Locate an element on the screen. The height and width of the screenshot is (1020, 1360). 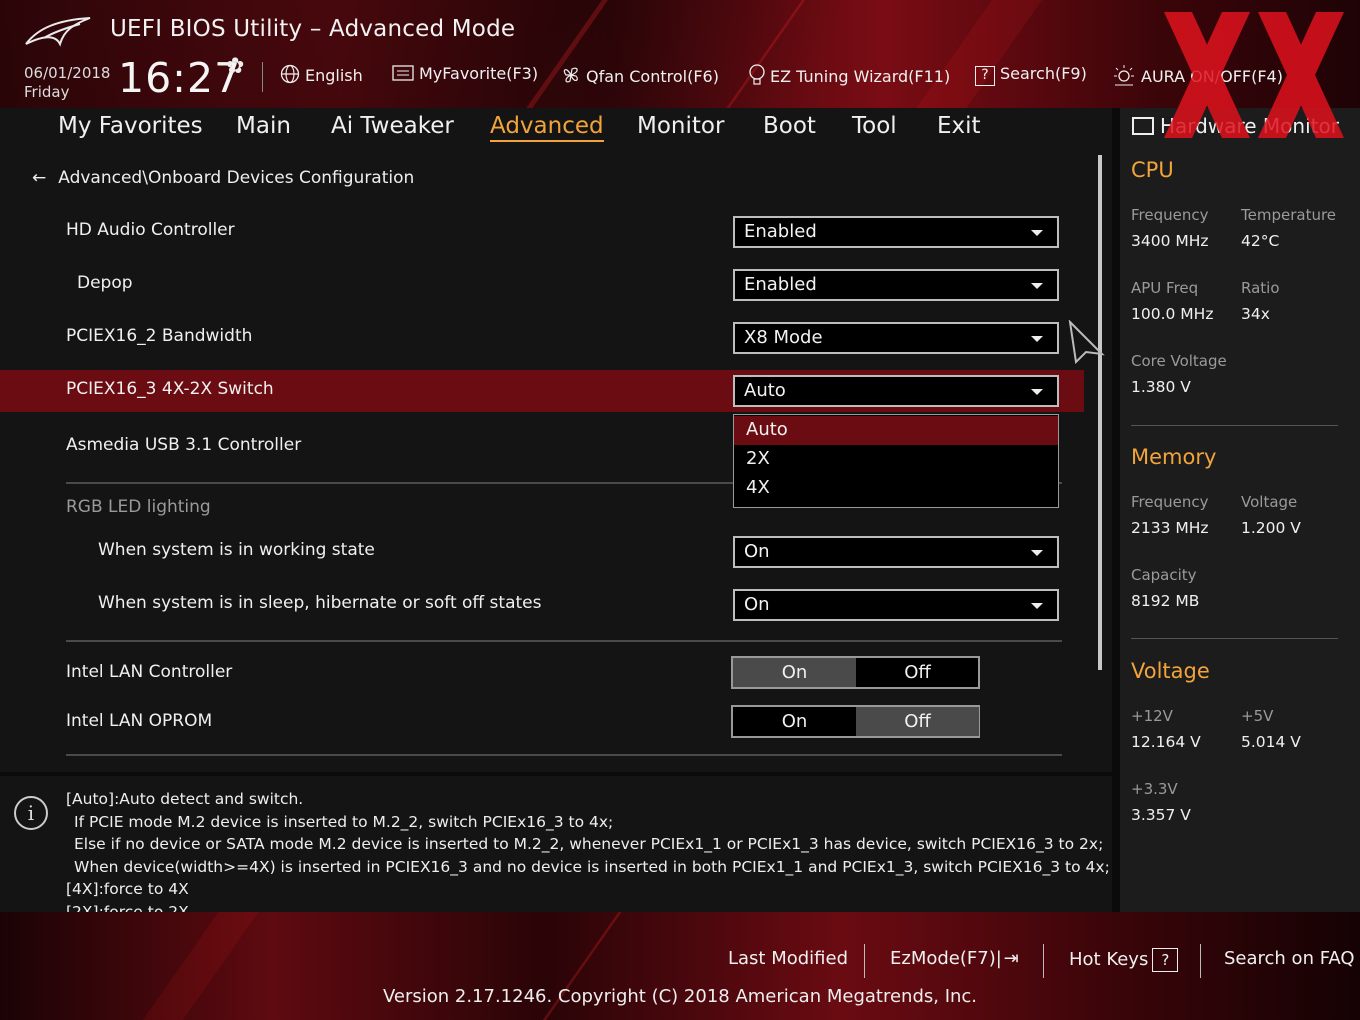
tab-ai-tweaker: Ai Tweaker is located at coordinates (392, 126).